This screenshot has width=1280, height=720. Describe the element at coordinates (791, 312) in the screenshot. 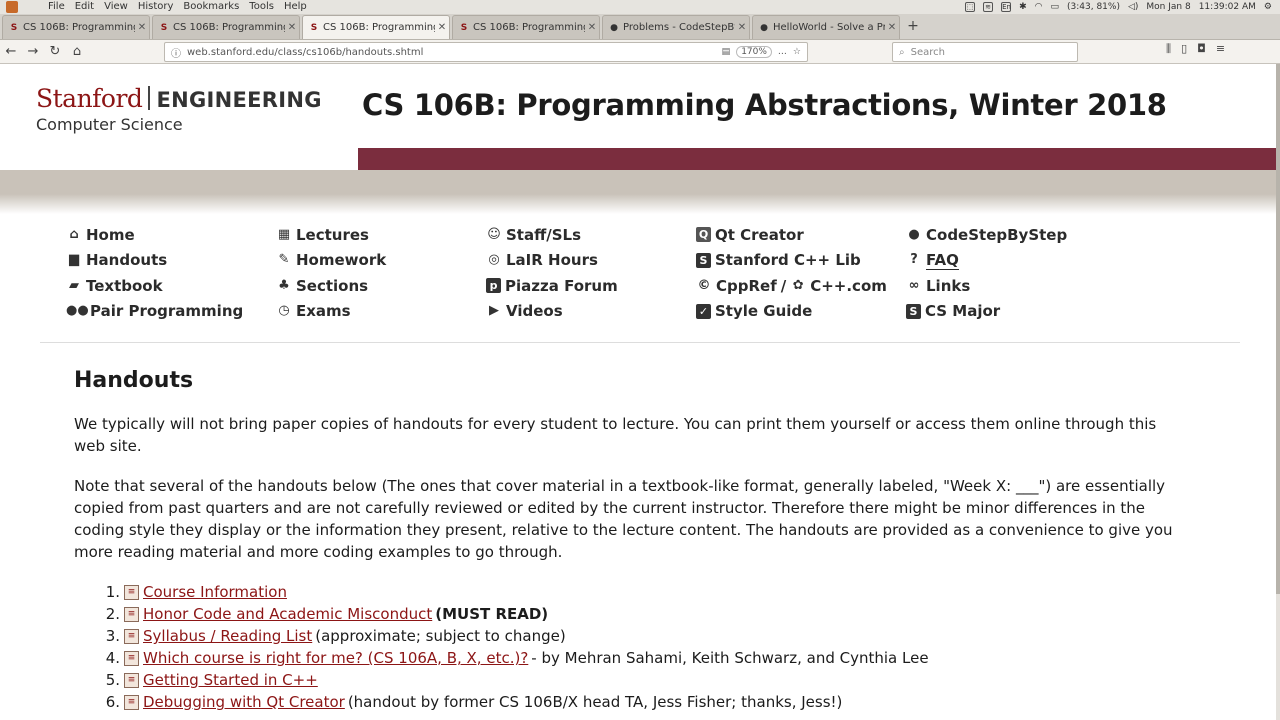

I see `nav-link-style-guide: ✓ Style Guide` at that location.